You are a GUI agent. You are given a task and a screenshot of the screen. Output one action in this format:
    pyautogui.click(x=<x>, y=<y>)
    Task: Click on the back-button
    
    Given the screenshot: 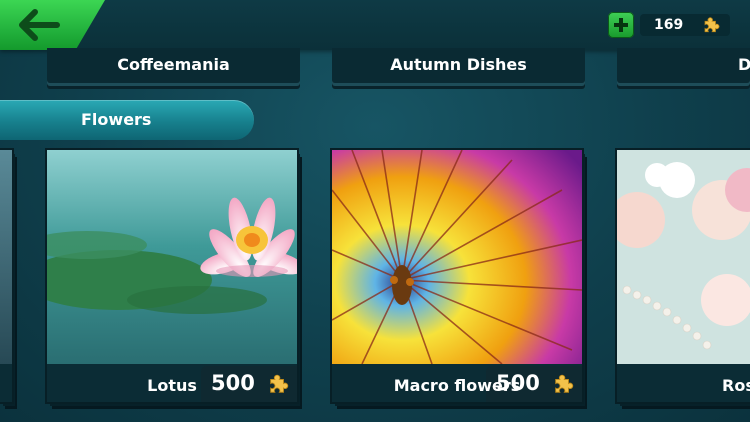 What is the action you would take?
    pyautogui.click(x=52, y=25)
    